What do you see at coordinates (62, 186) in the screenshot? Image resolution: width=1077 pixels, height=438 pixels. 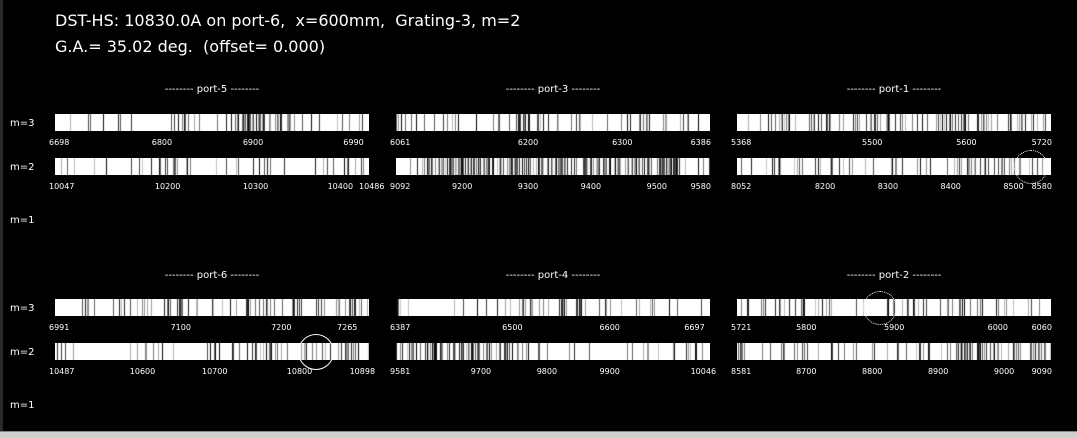 I see `tick-label: 10047` at bounding box center [62, 186].